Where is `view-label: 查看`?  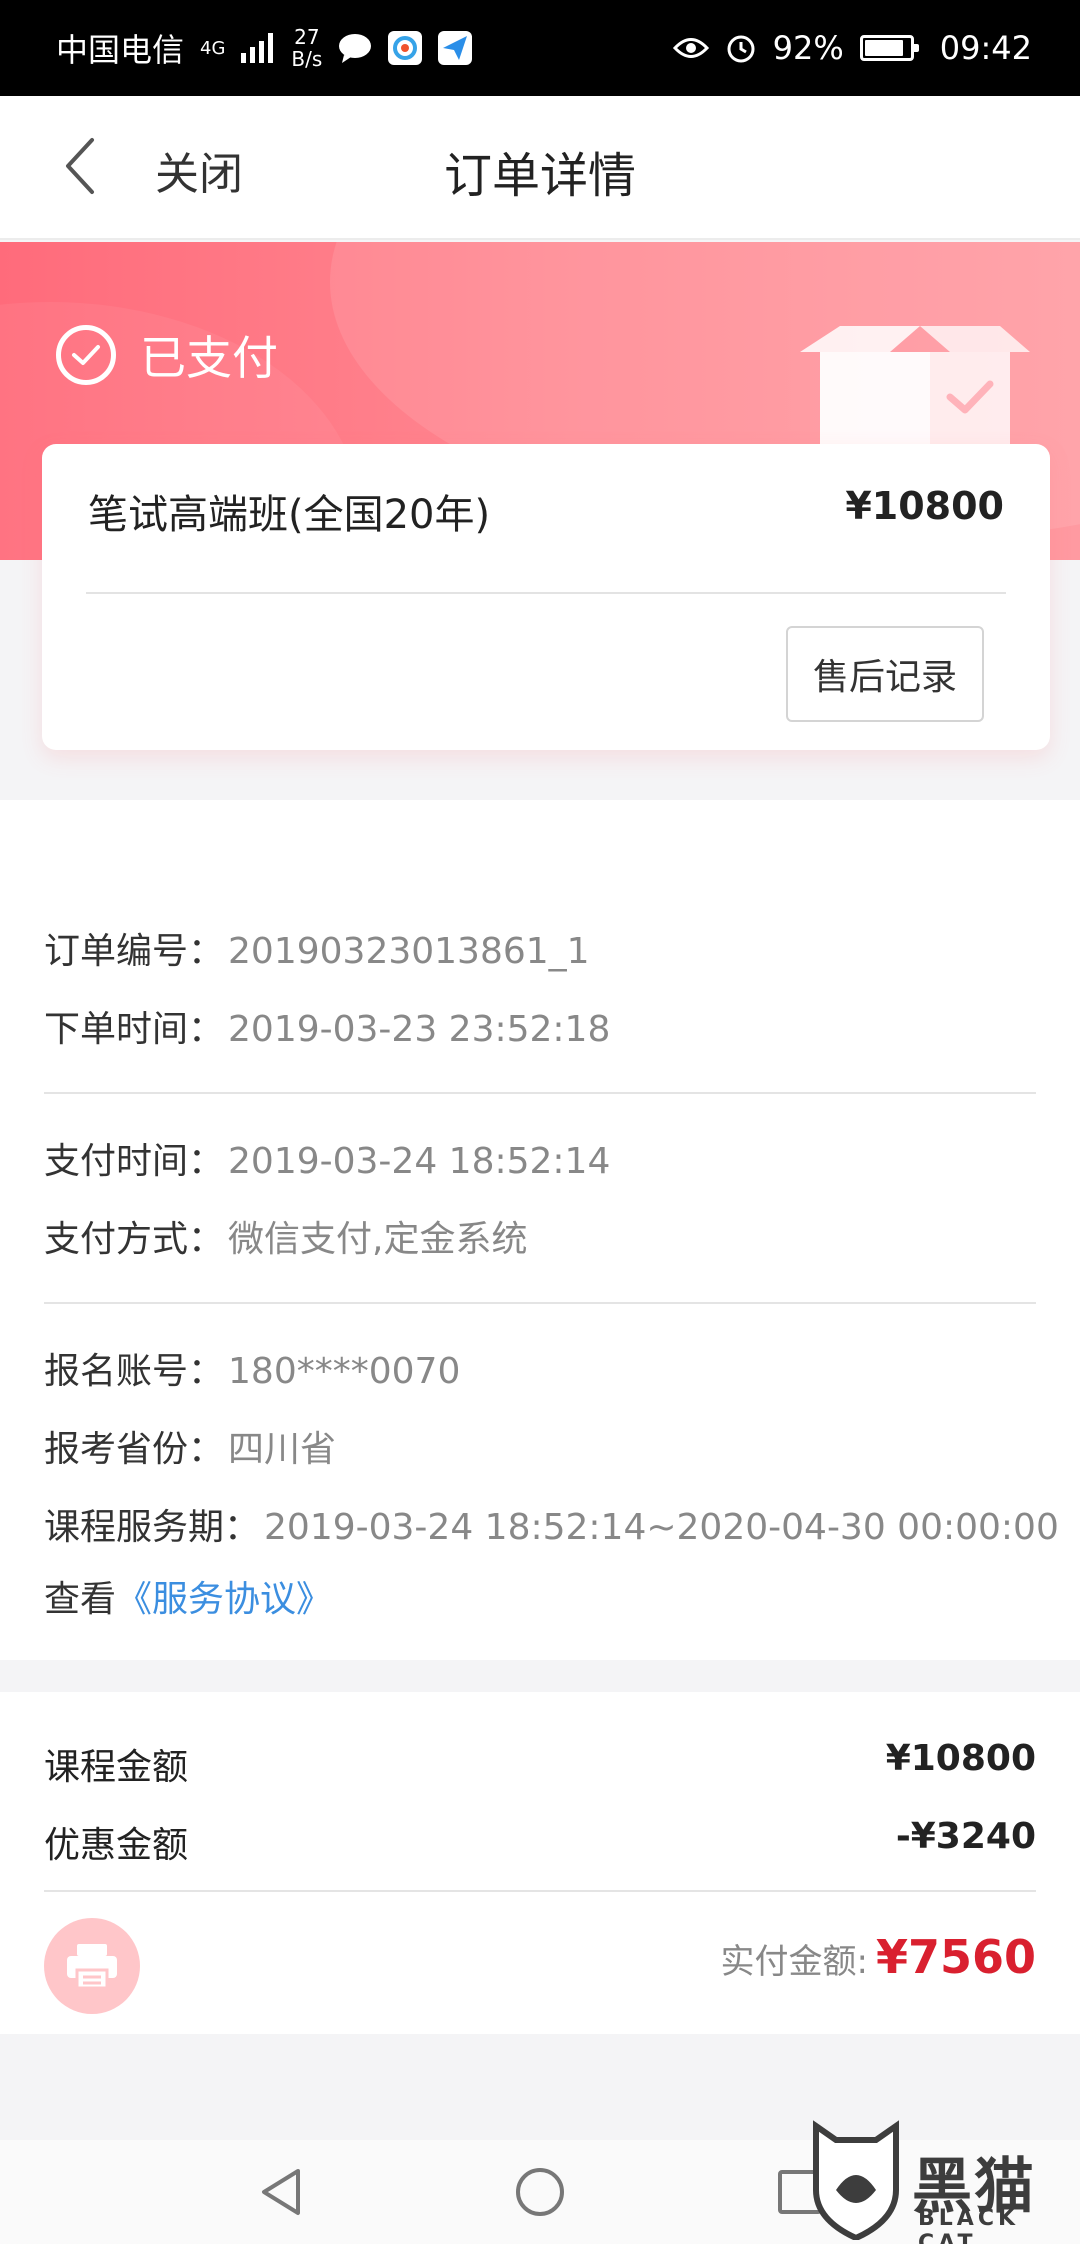
view-label: 查看 is located at coordinates (80, 1599).